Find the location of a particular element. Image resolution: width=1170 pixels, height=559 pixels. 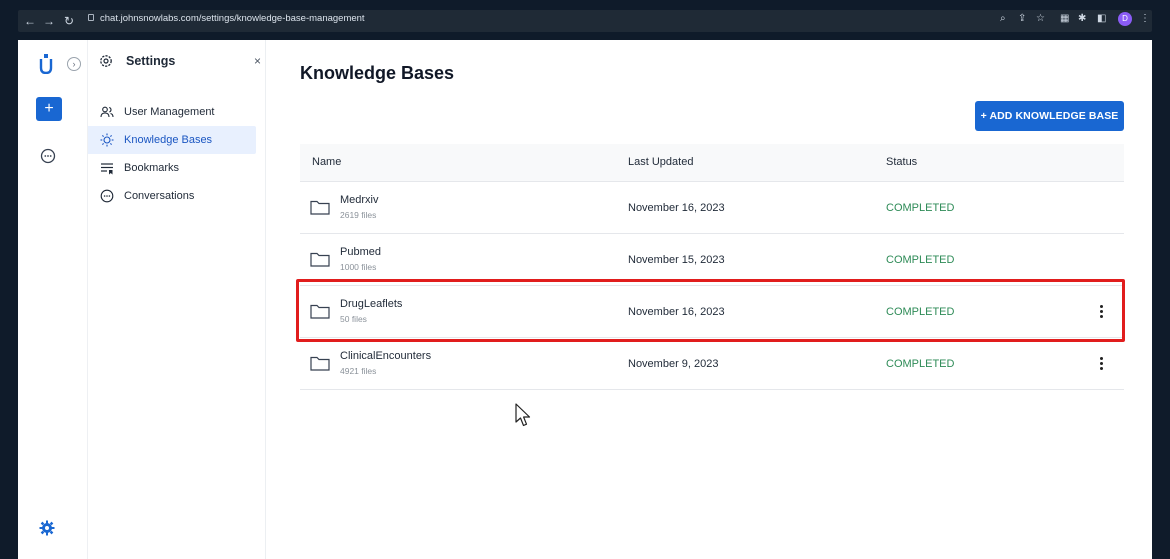

menu-item-user-management: User Management is located at coordinates (177, 112).